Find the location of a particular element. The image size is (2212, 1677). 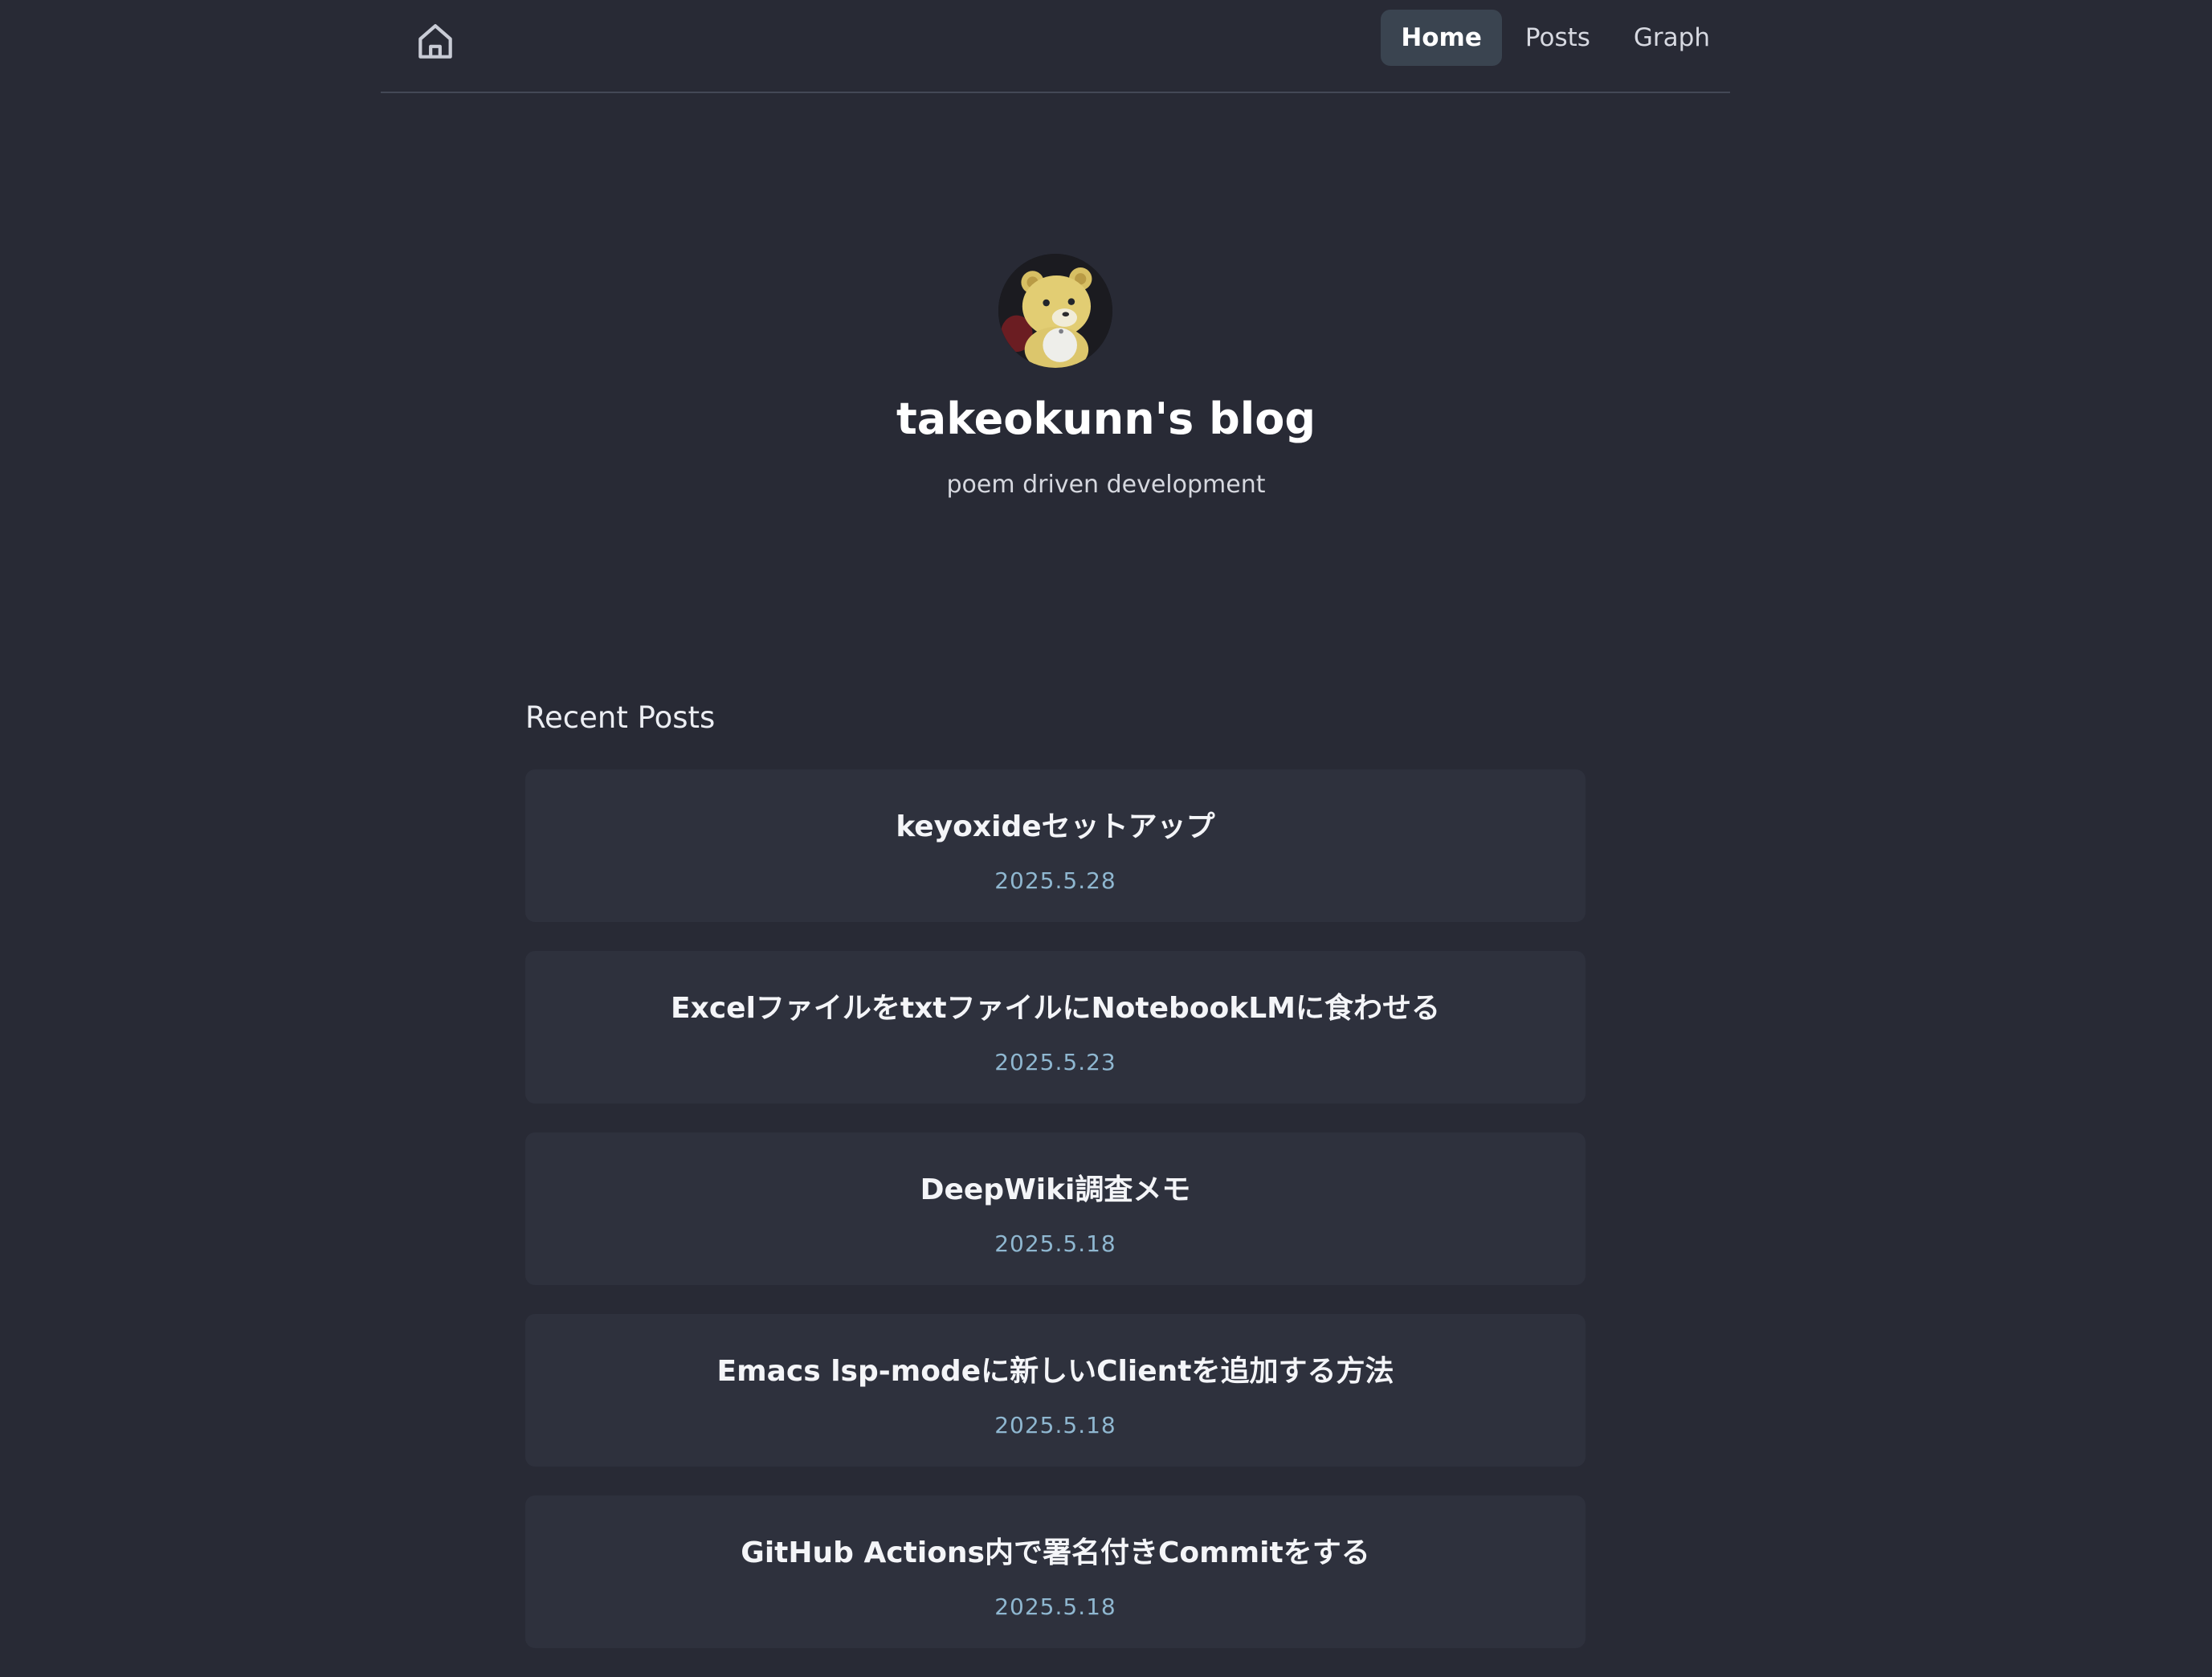

blog-tagline: poem driven development is located at coordinates (1106, 485).